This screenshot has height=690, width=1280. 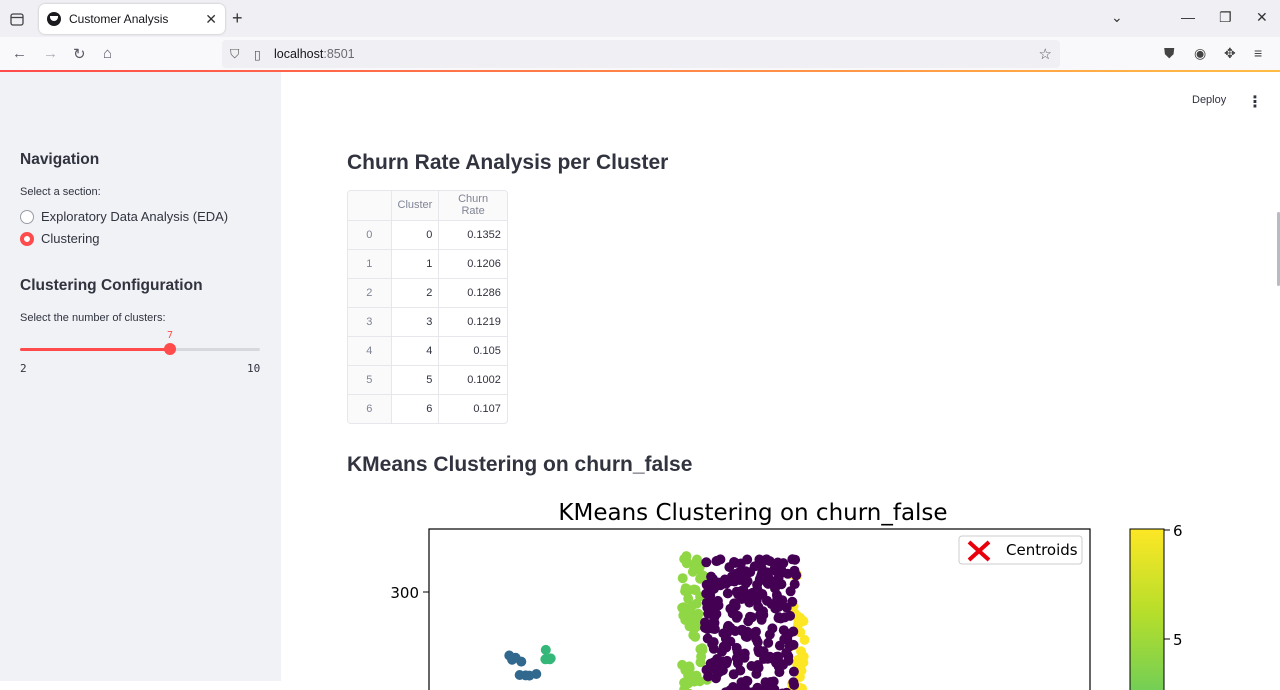 I want to click on deploy-button: Deploy, so click(x=1209, y=100).